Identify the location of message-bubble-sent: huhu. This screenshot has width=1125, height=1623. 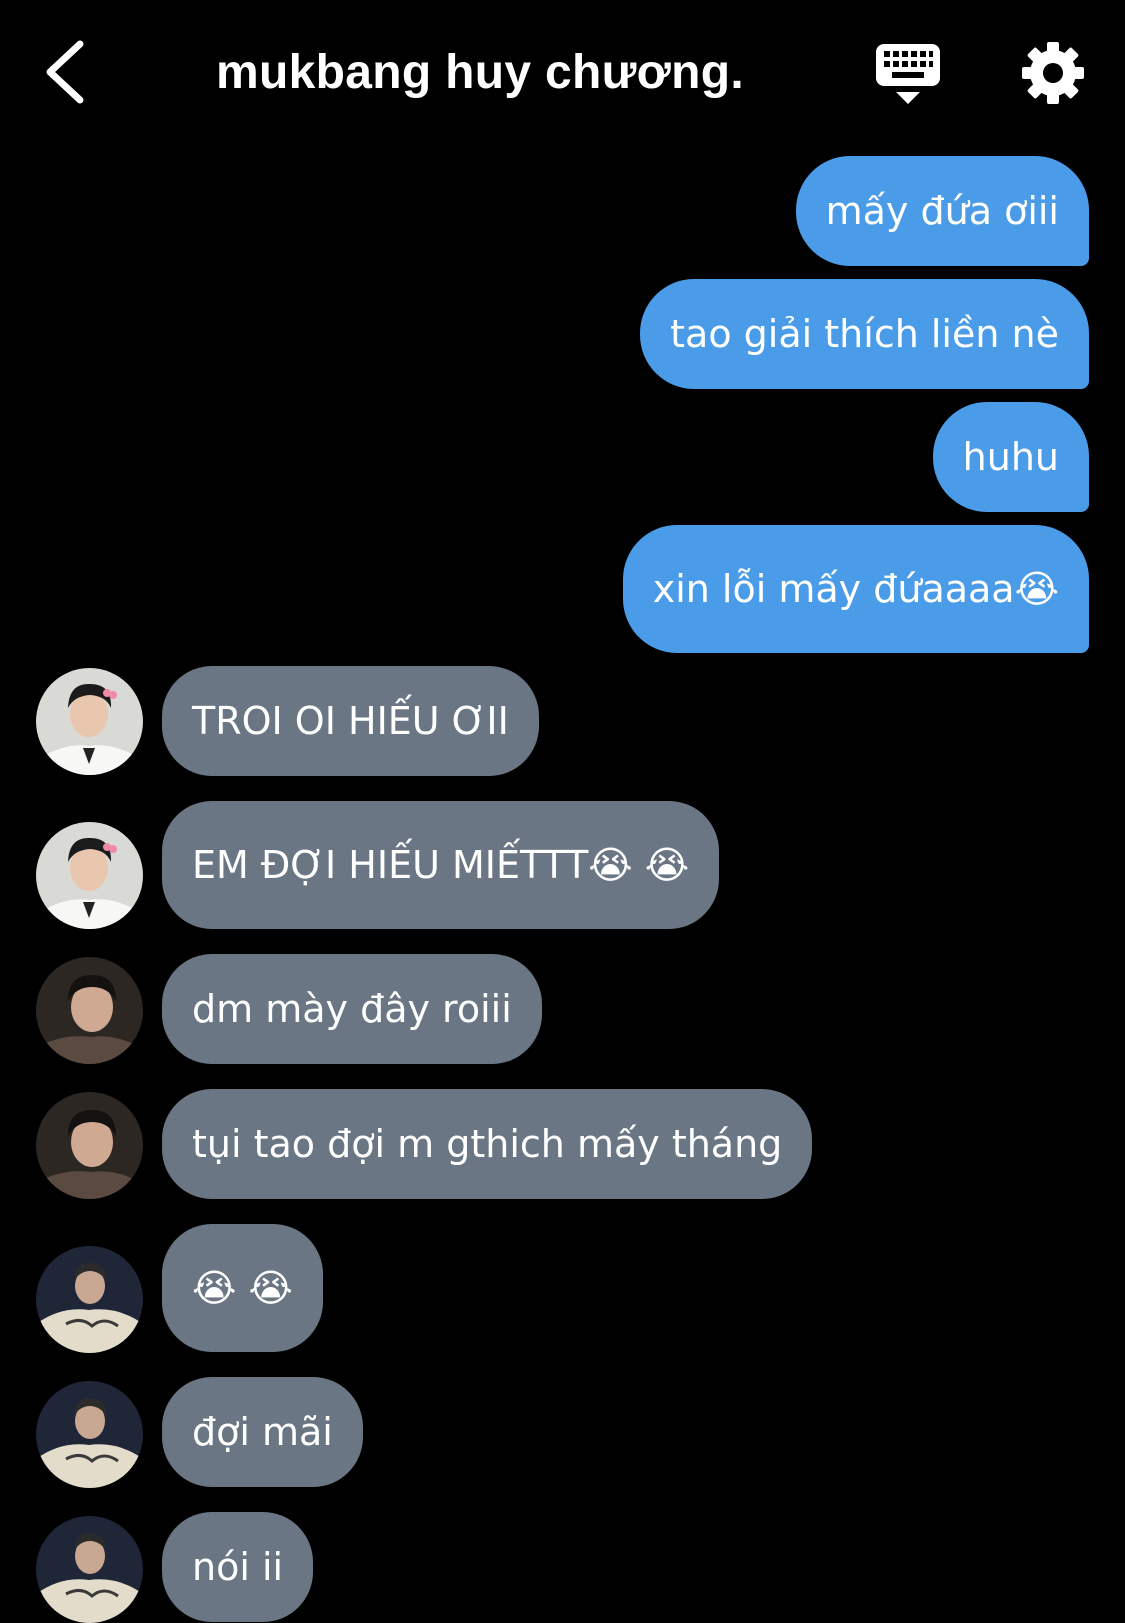
(1010, 457).